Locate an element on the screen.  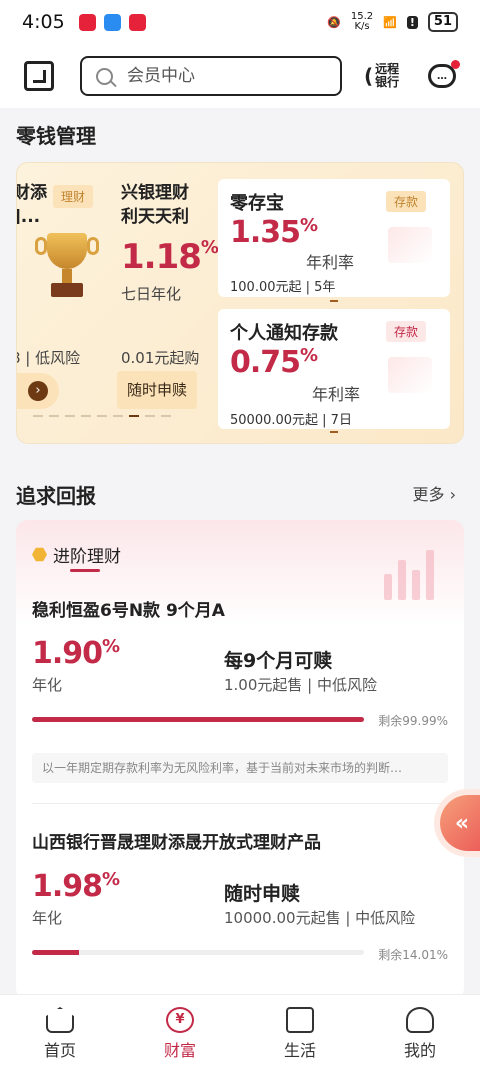
product-rate: 0.75% is located at coordinates (274, 362).